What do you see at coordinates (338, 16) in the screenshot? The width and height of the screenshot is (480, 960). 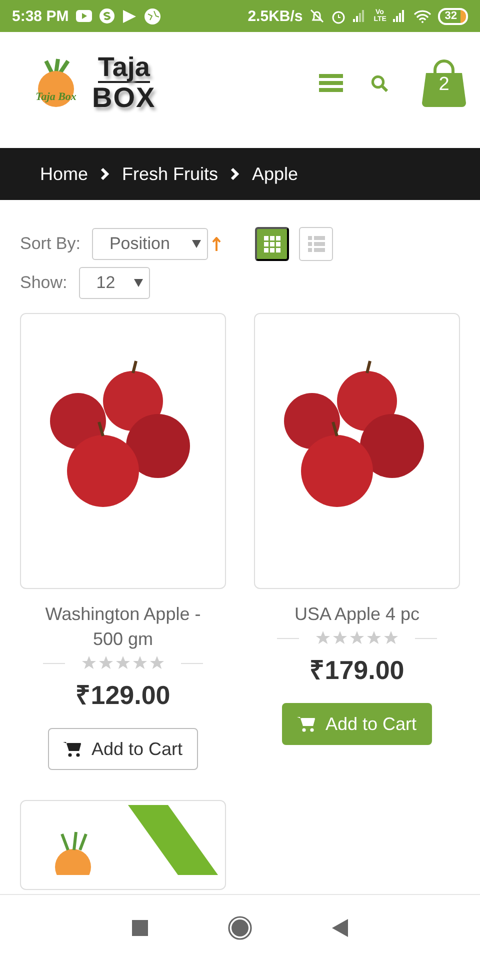 I see `alarm-icon` at bounding box center [338, 16].